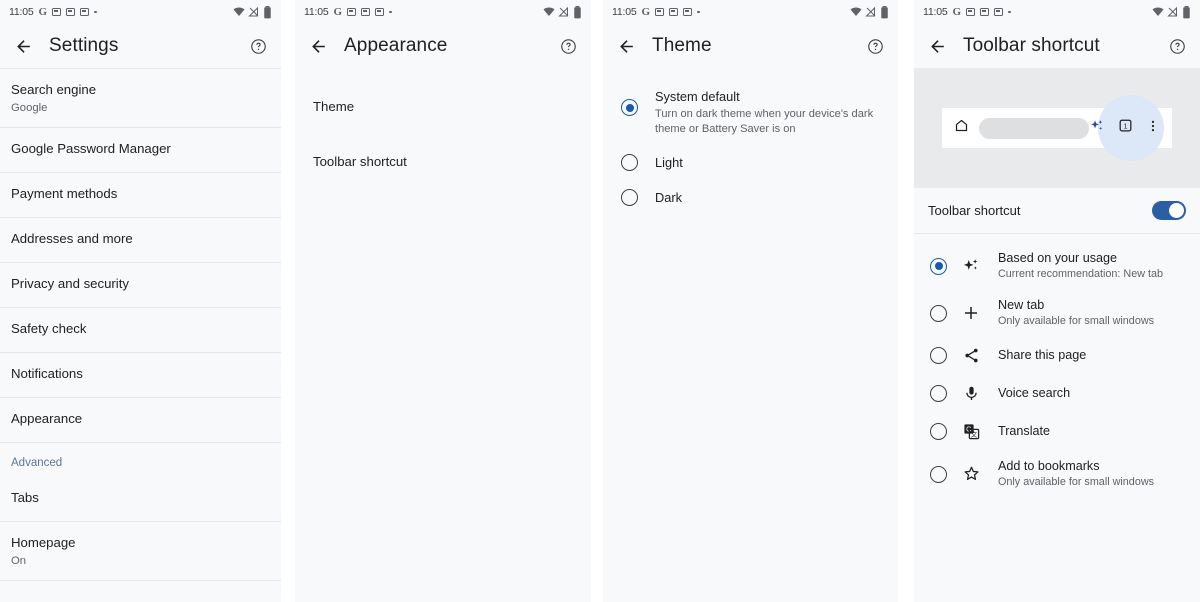 This screenshot has width=1200, height=602. What do you see at coordinates (1076, 312) in the screenshot?
I see `option-text: New tab Only available for small windows` at bounding box center [1076, 312].